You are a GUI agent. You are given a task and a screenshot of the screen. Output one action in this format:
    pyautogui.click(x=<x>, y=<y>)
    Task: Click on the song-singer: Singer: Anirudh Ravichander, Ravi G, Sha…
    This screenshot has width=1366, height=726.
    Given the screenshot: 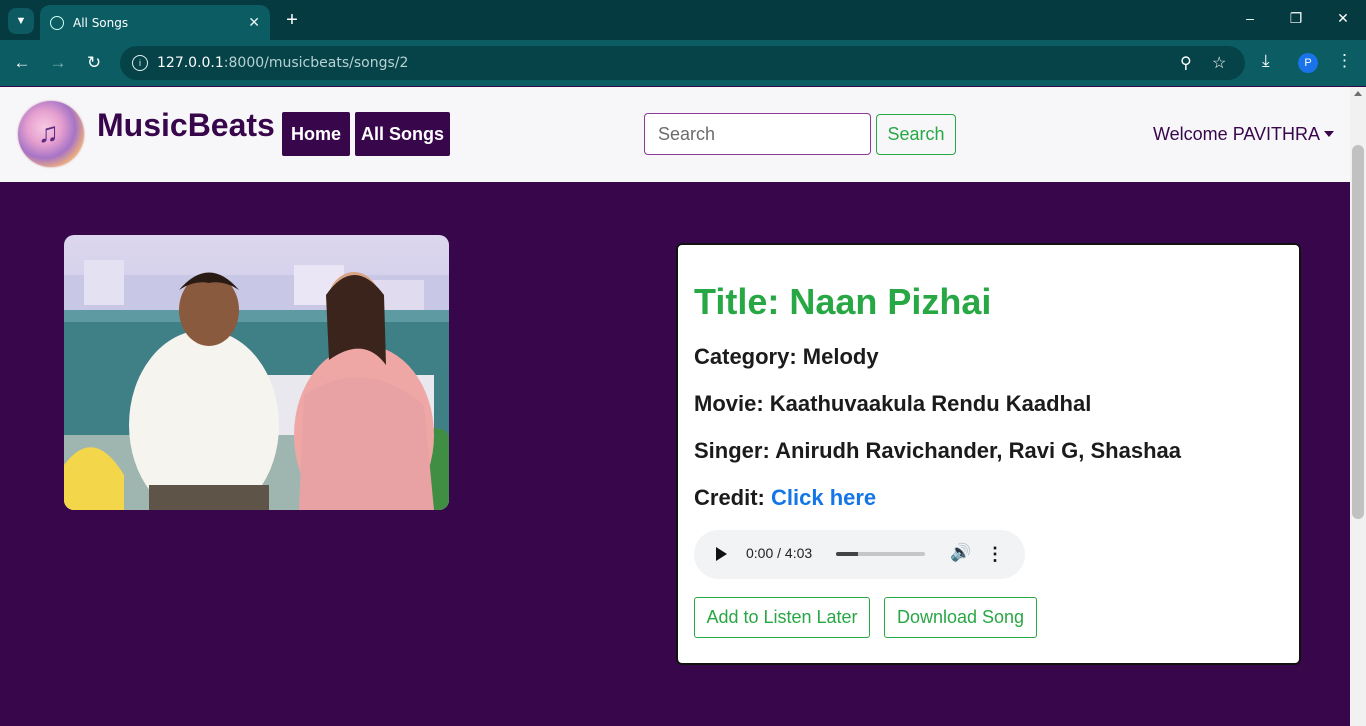 What is the action you would take?
    pyautogui.click(x=937, y=450)
    